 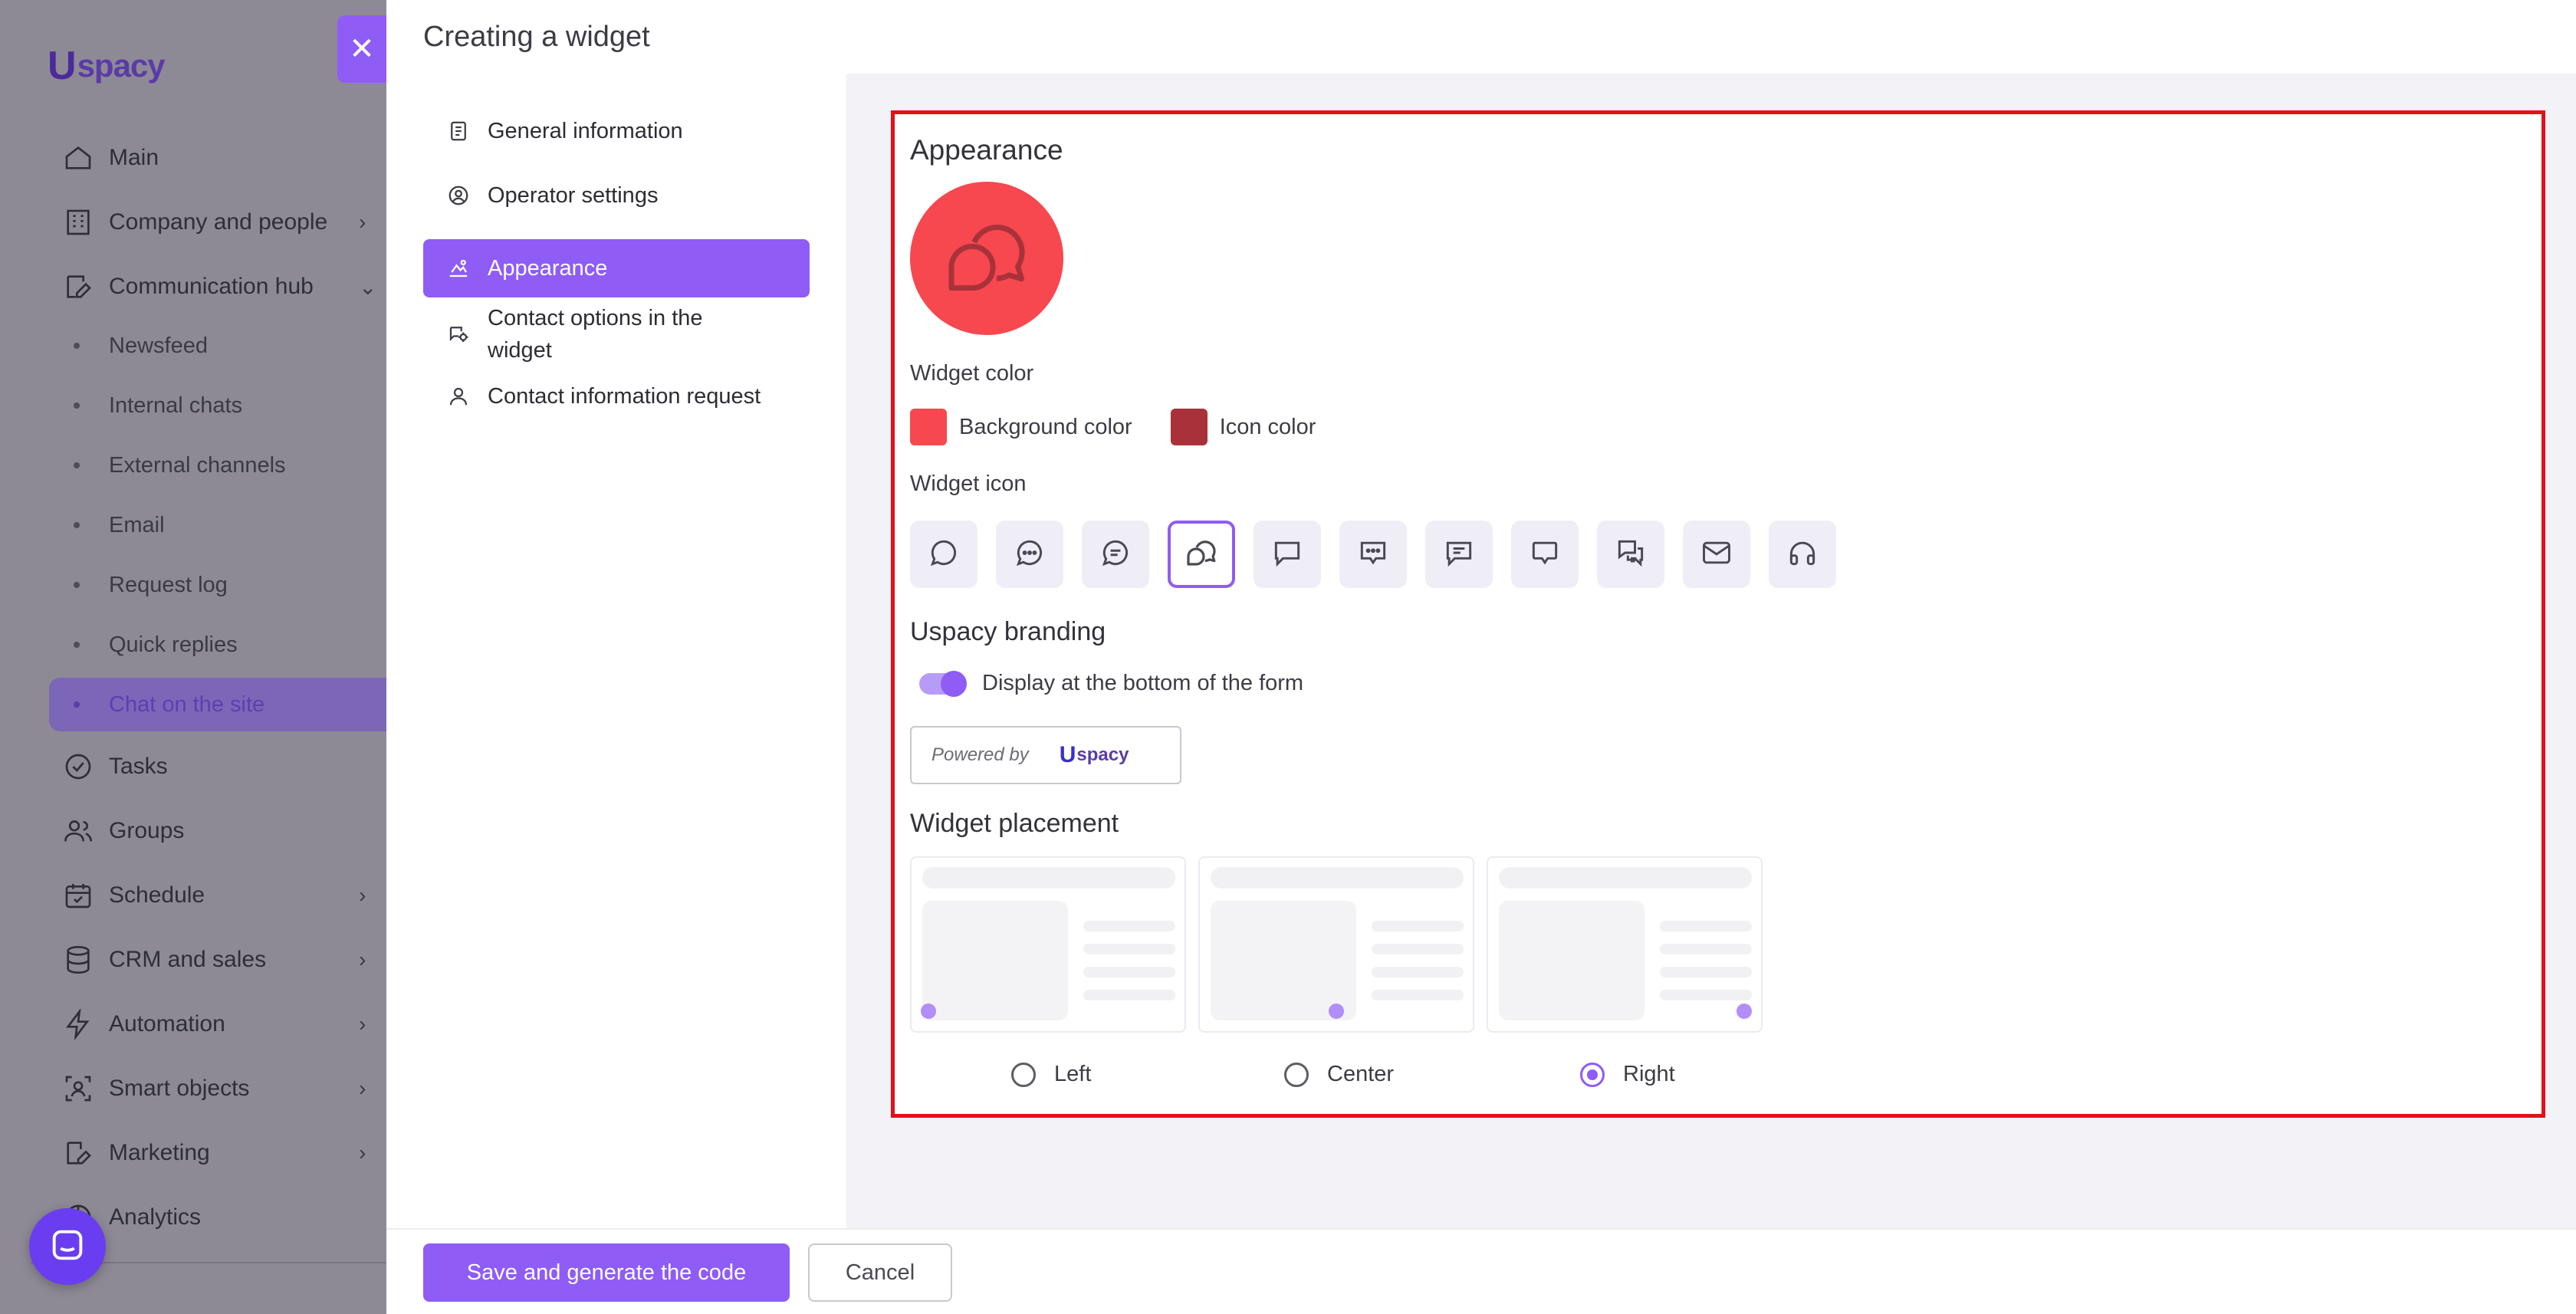 What do you see at coordinates (1051, 1074) in the screenshot?
I see `placement-option-left: Left` at bounding box center [1051, 1074].